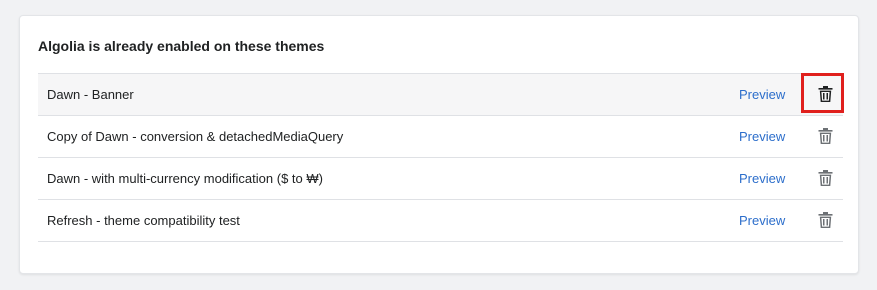 This screenshot has height=290, width=877. What do you see at coordinates (441, 94) in the screenshot?
I see `theme-row: Dawn - Banner Preview` at bounding box center [441, 94].